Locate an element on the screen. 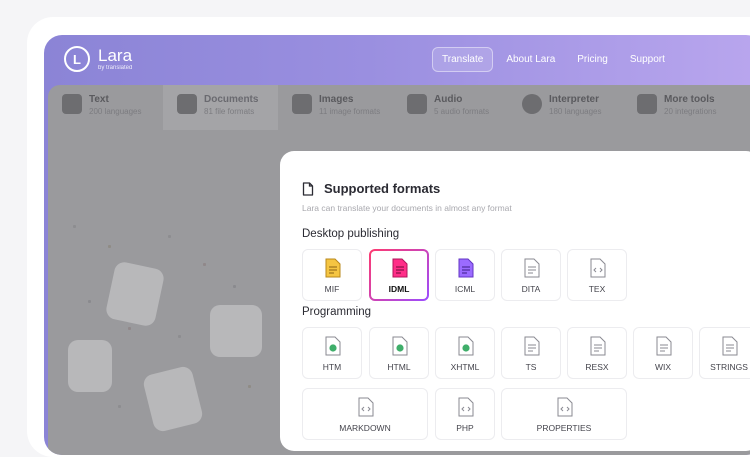  format-xhtml: XHTML is located at coordinates (465, 353).